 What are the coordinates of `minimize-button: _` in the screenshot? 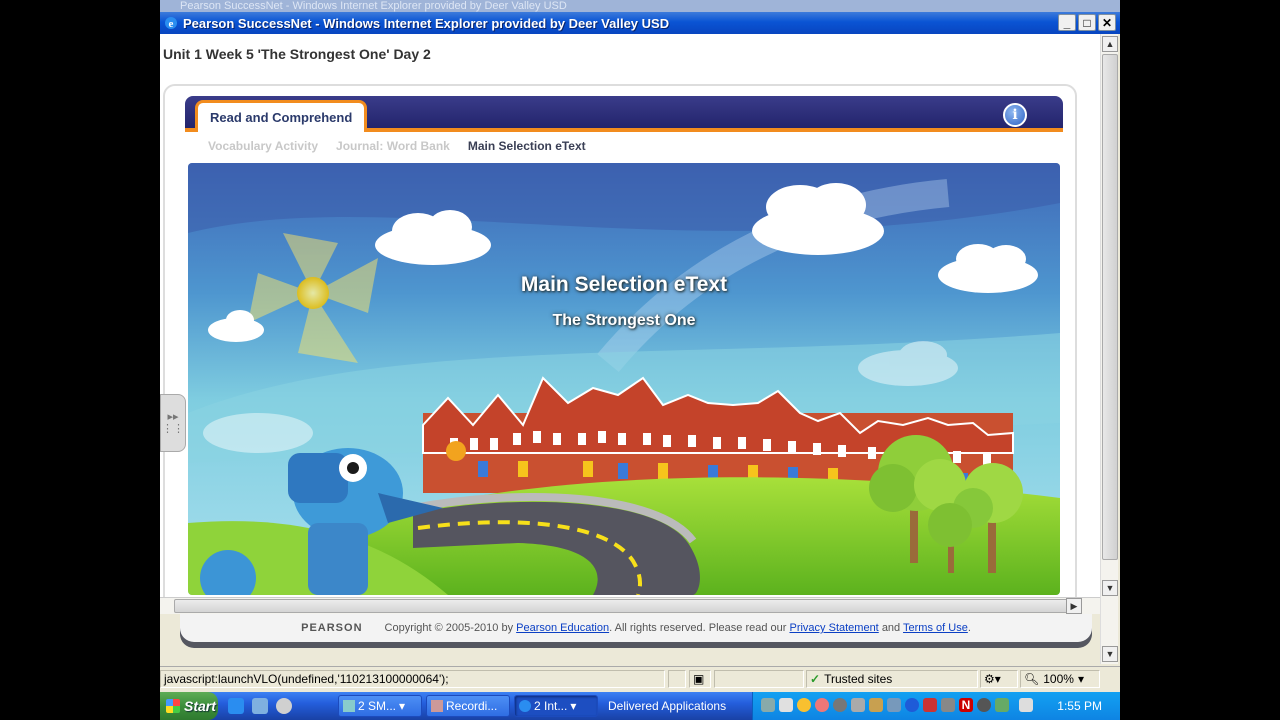 It's located at (1067, 22).